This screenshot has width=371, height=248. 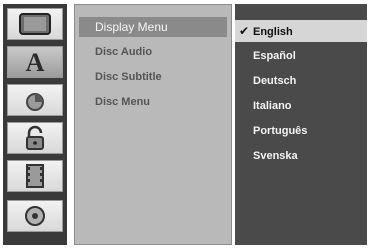 I want to click on menu-item-disc-audio: Disc Audio, so click(x=153, y=52).